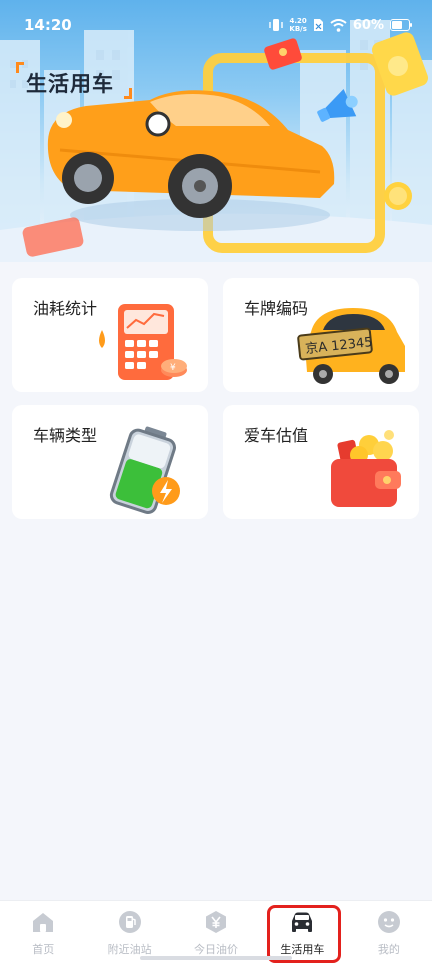 The image size is (432, 964). Describe the element at coordinates (43, 922) in the screenshot. I see `home-icon` at that location.